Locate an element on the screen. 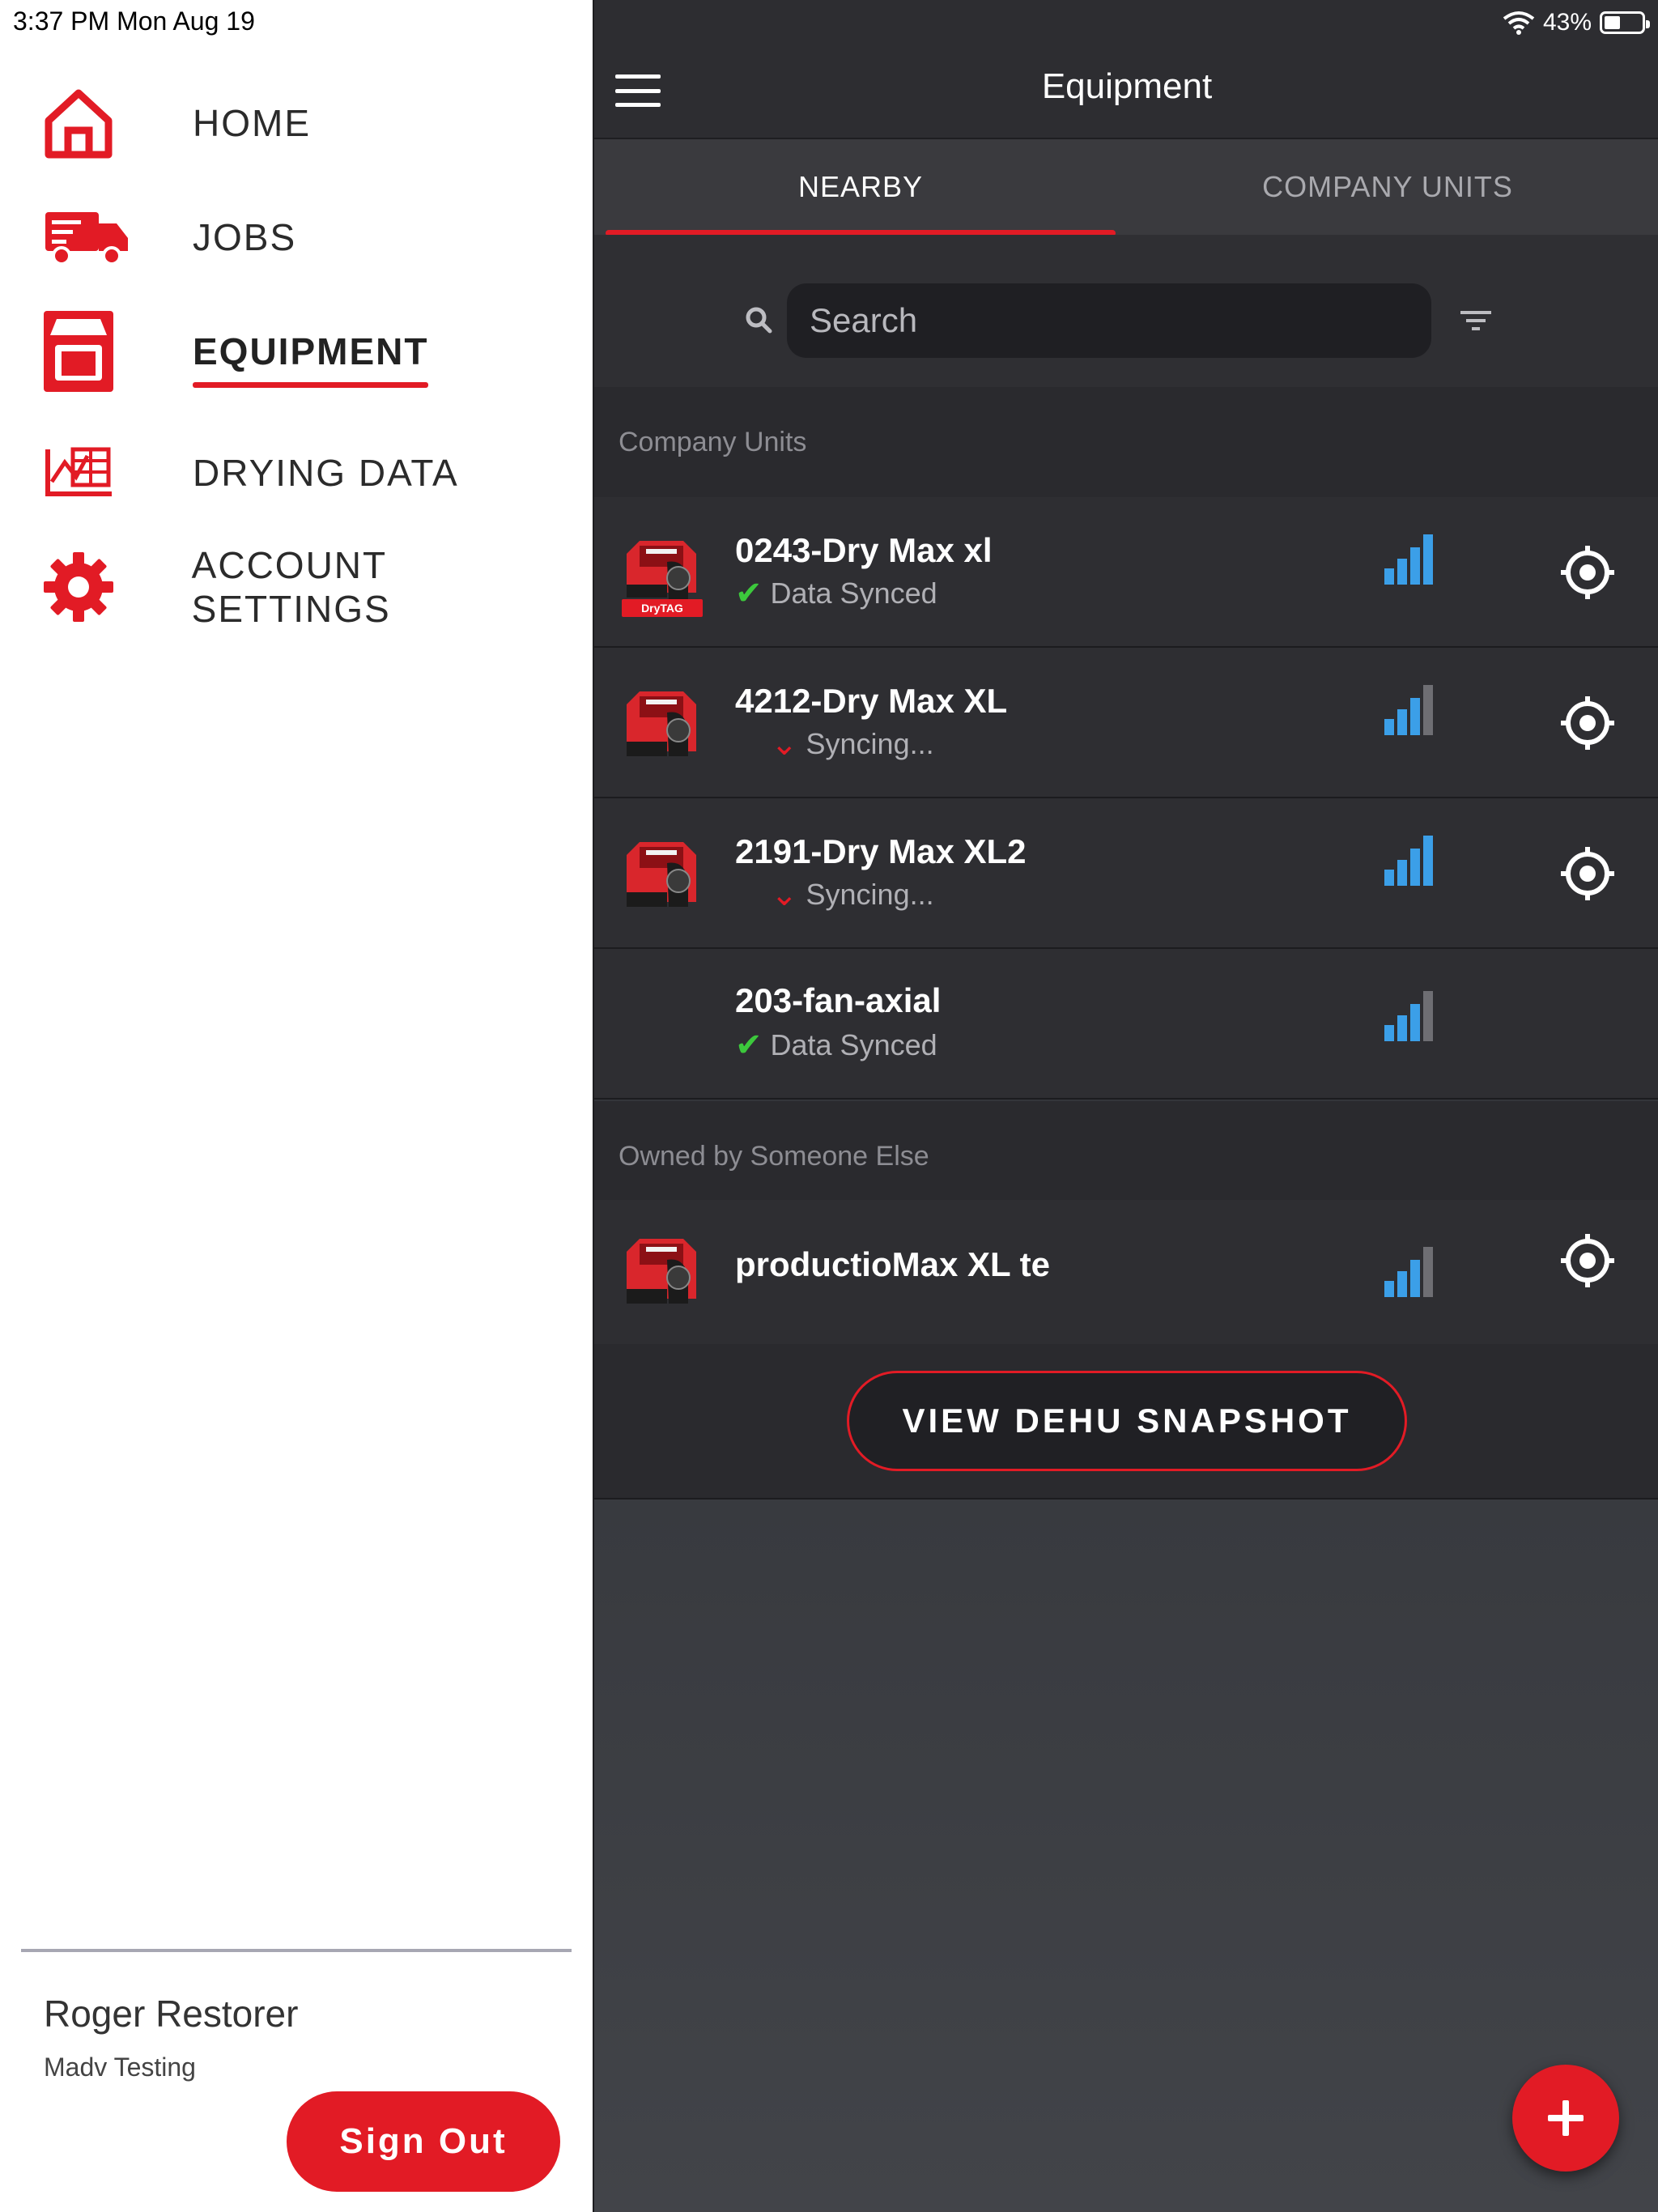 Image resolution: width=1658 pixels, height=2212 pixels. search-input is located at coordinates (1120, 320).